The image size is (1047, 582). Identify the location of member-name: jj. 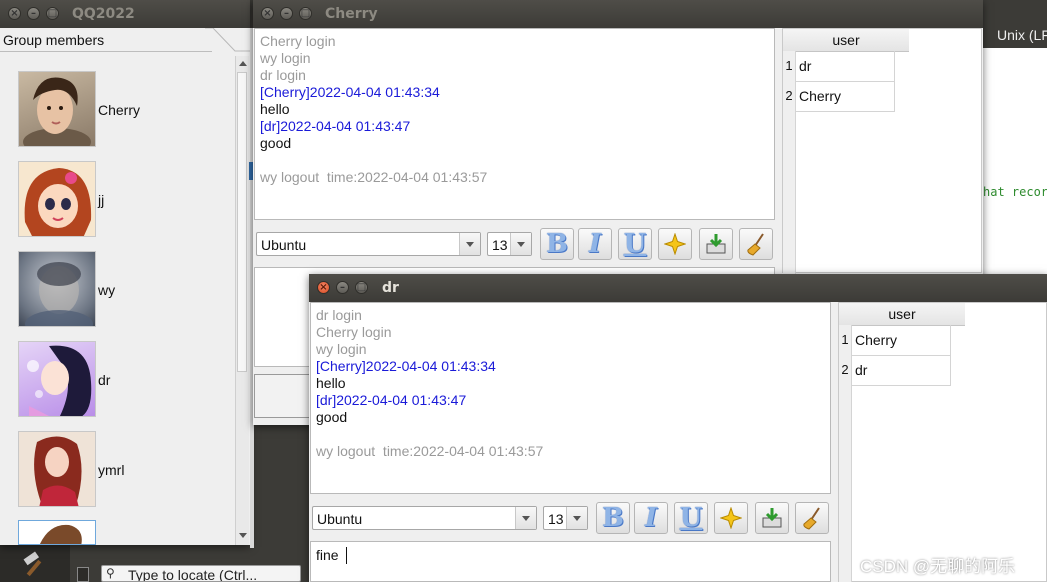
(101, 200).